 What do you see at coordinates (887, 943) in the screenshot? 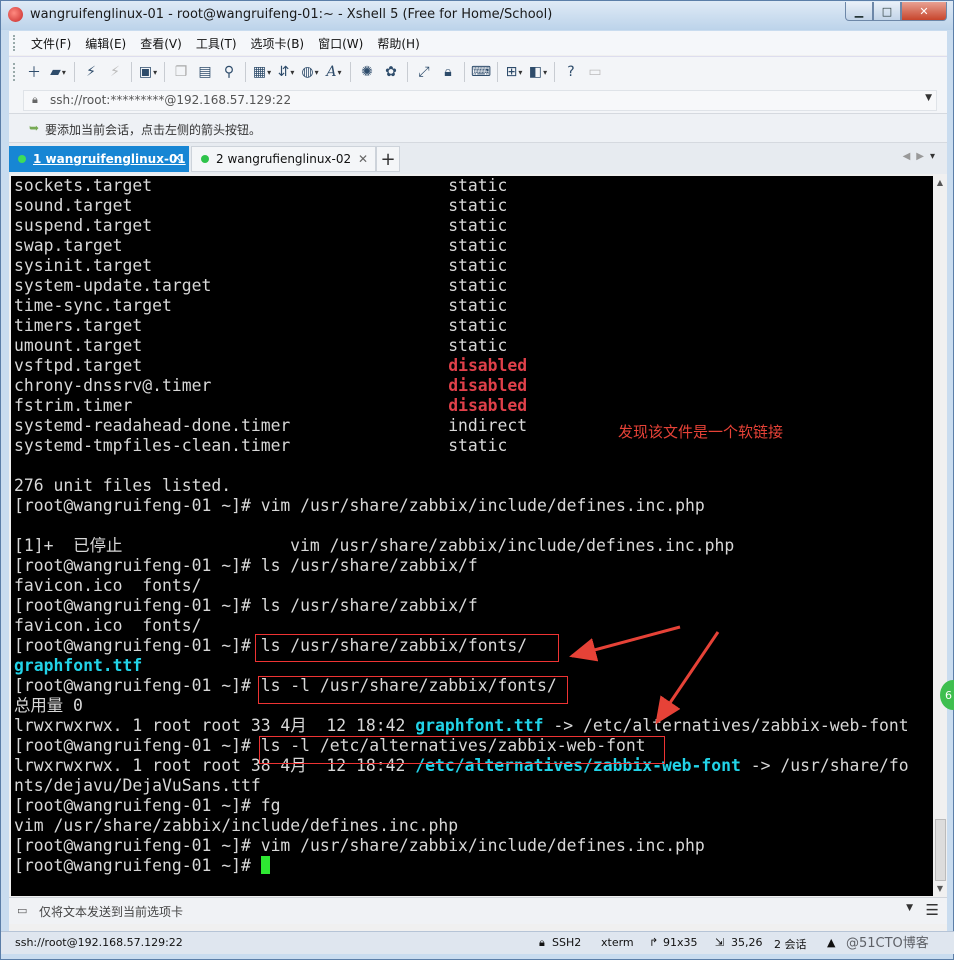
I see `watermark: @51CTO博客` at bounding box center [887, 943].